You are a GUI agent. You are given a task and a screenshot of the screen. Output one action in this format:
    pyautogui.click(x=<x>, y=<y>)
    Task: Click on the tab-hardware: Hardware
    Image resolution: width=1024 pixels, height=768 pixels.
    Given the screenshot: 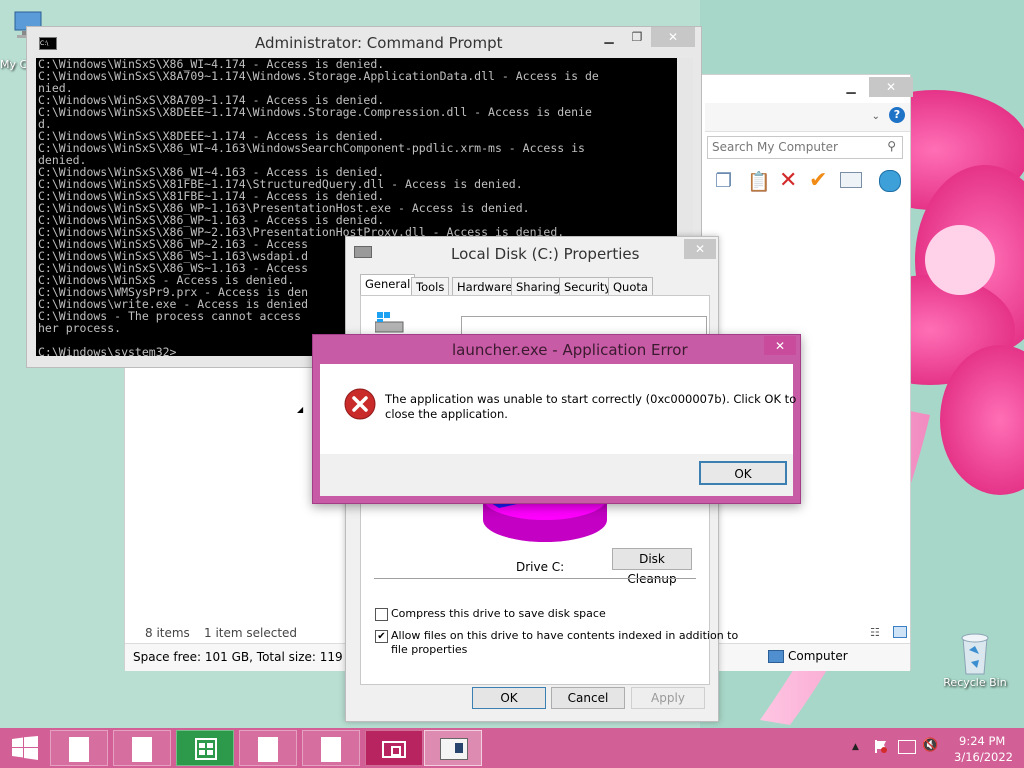 What is the action you would take?
    pyautogui.click(x=485, y=286)
    